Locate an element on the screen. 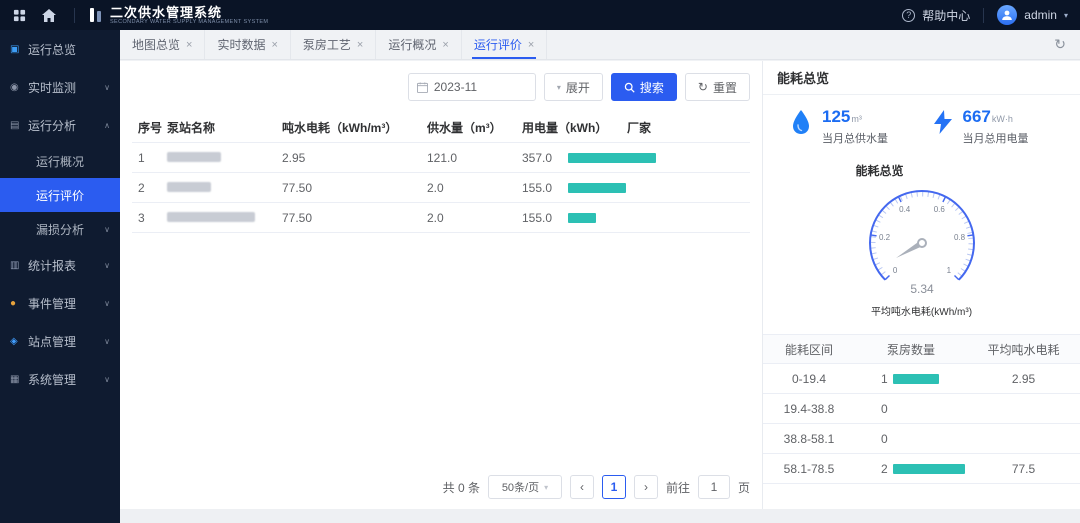  panel-title: 能耗总览 is located at coordinates (921, 78).